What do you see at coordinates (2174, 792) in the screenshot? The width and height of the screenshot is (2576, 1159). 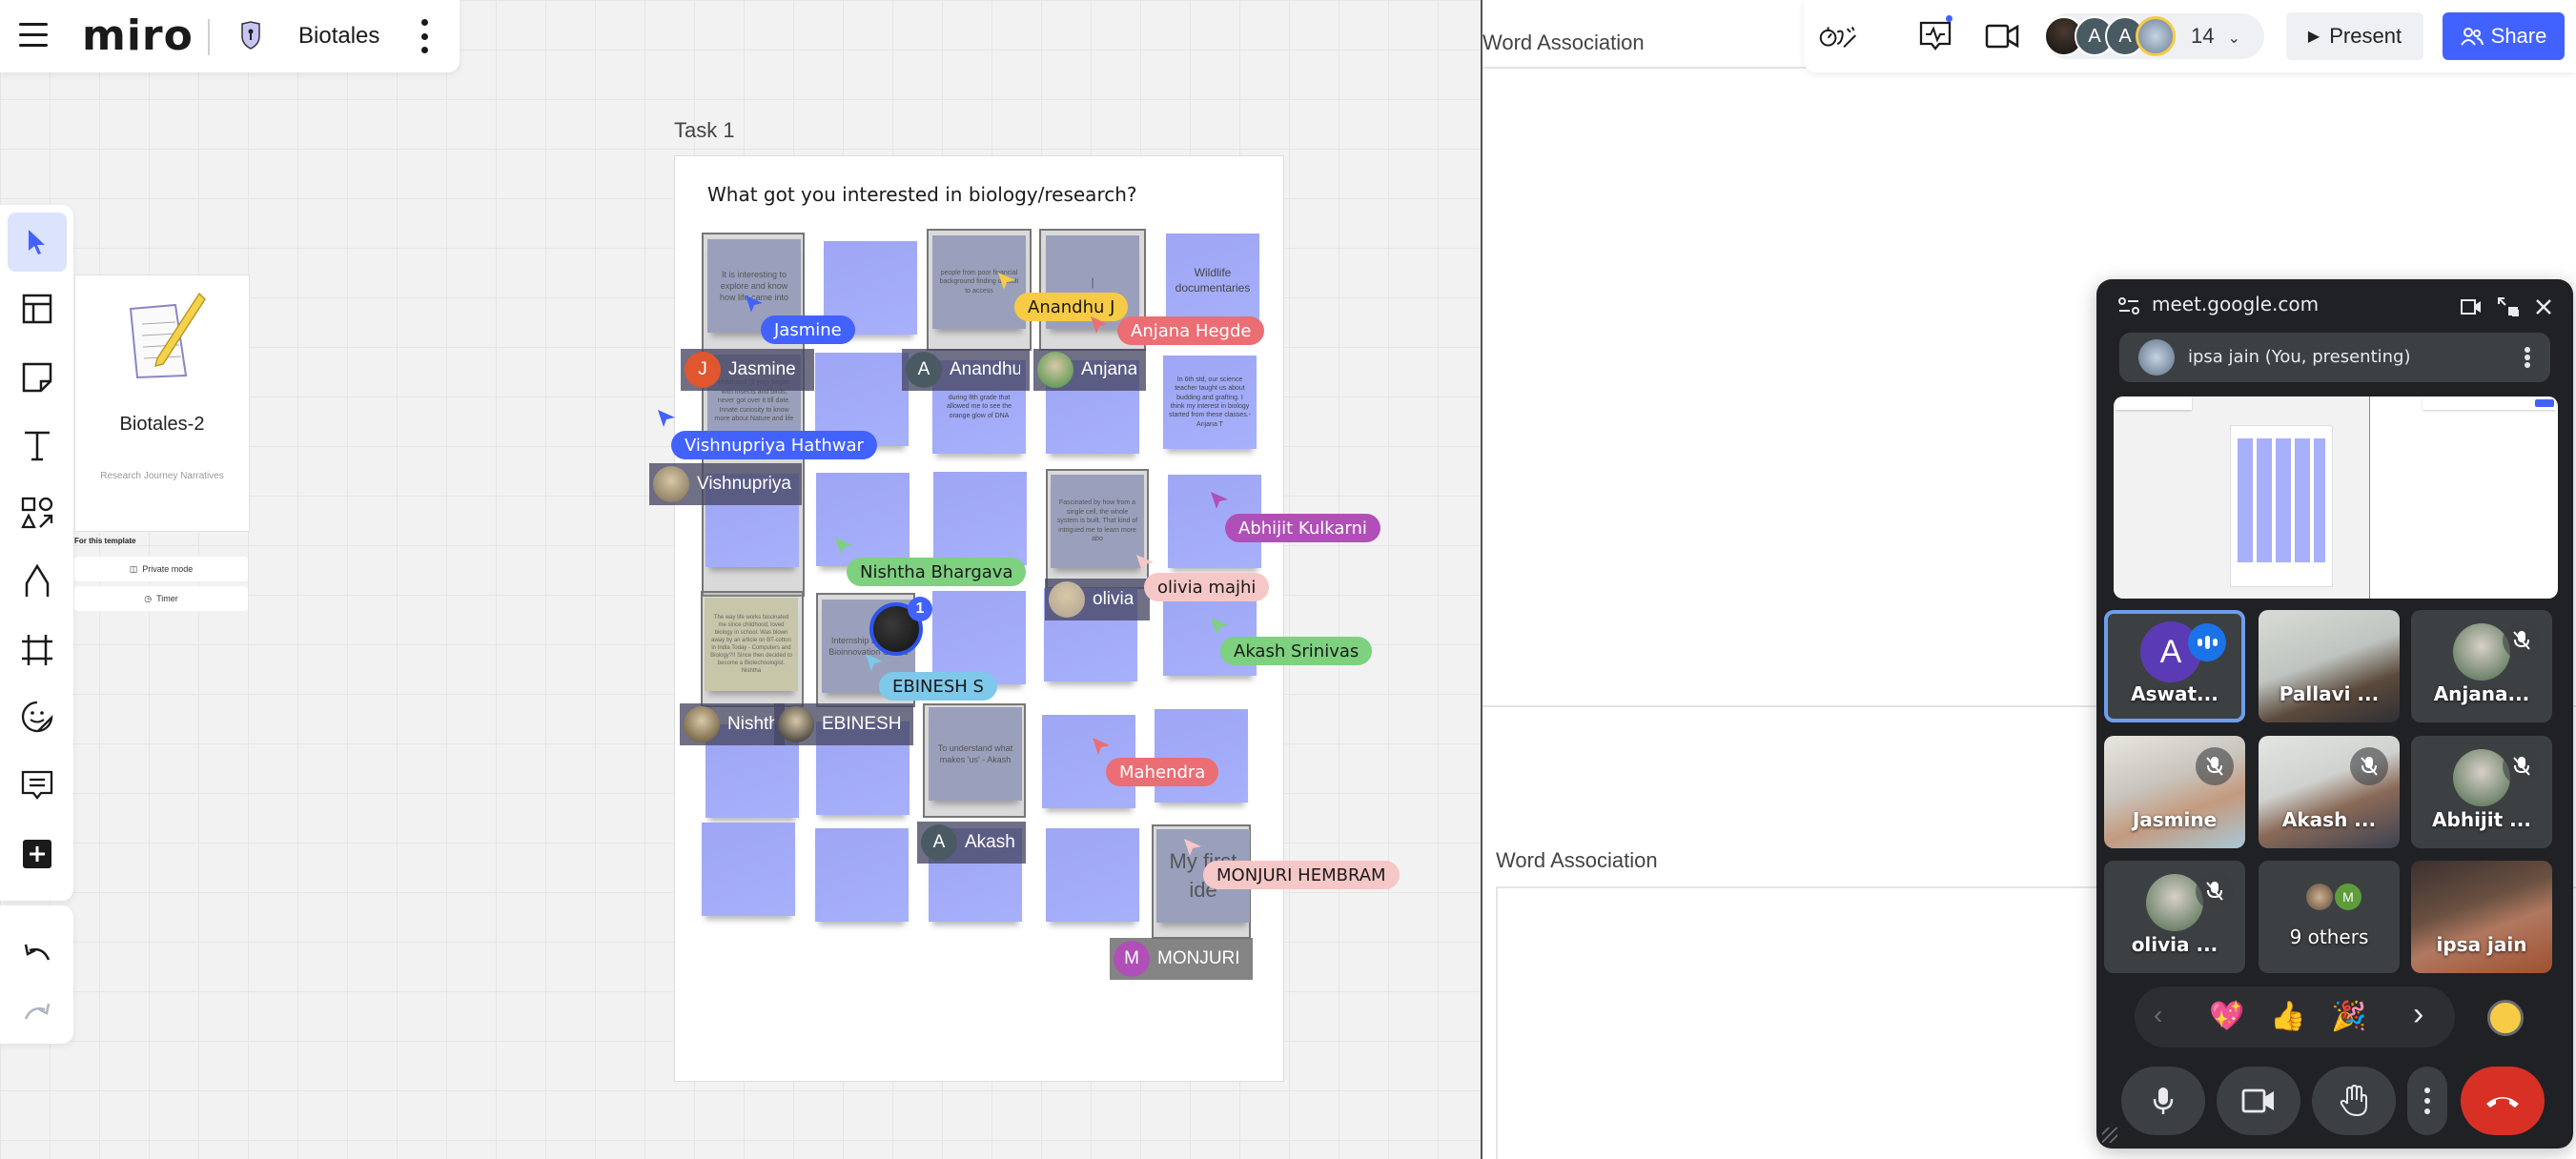 I see `participant-tile: Jasmine` at bounding box center [2174, 792].